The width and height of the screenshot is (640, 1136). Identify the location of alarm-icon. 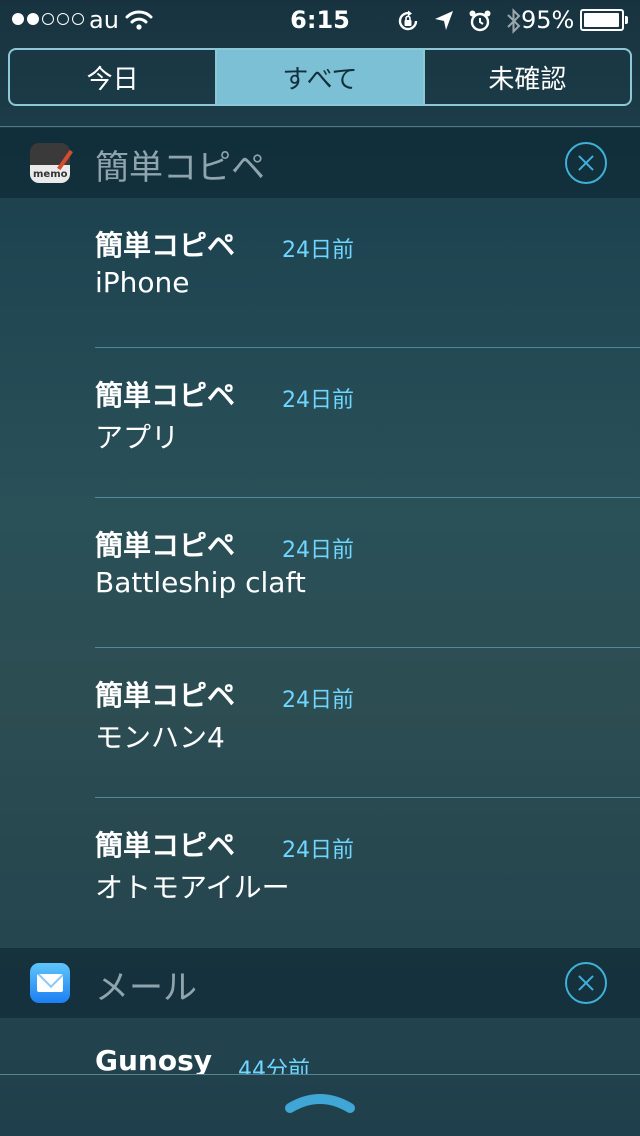
(480, 24).